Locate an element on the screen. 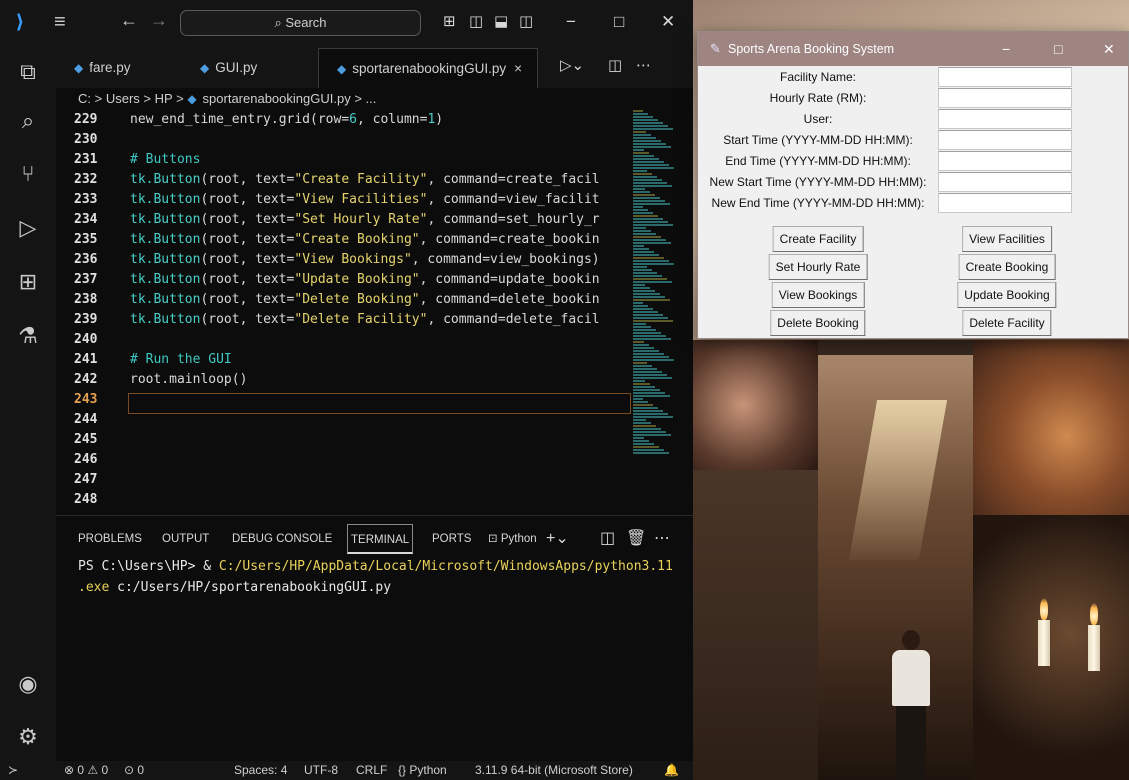  split-terminal-icon: ◫ is located at coordinates (607, 539).